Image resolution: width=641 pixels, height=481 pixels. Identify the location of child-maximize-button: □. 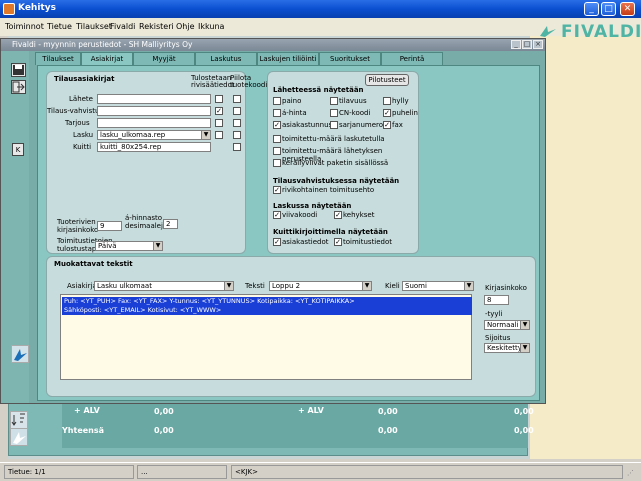
(527, 44).